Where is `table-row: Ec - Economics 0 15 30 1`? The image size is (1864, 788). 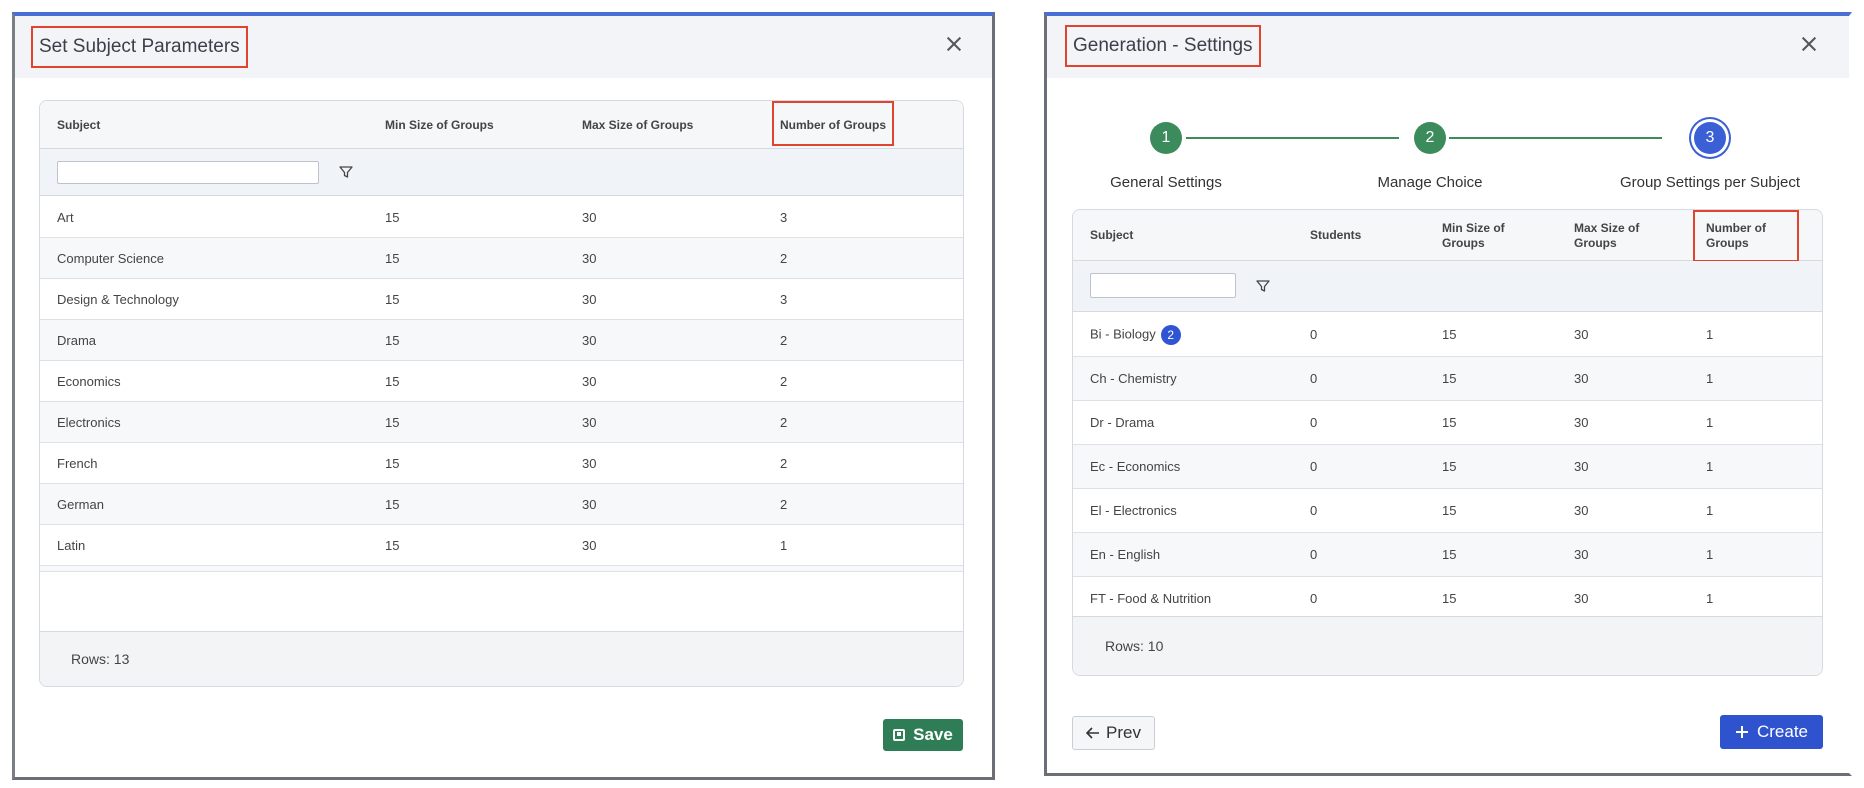 table-row: Ec - Economics 0 15 30 1 is located at coordinates (1447, 467).